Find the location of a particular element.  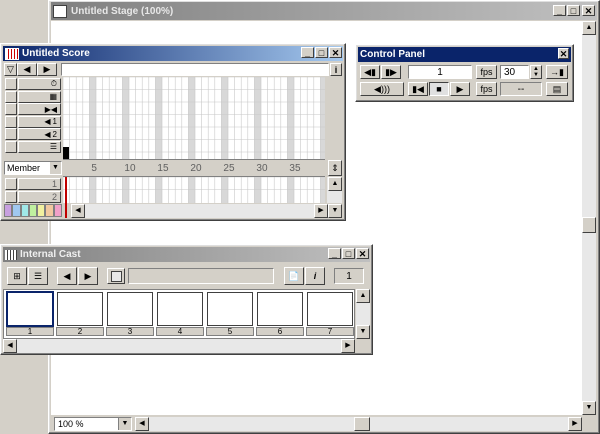

score-scroll-up-button: ▲ is located at coordinates (335, 184).